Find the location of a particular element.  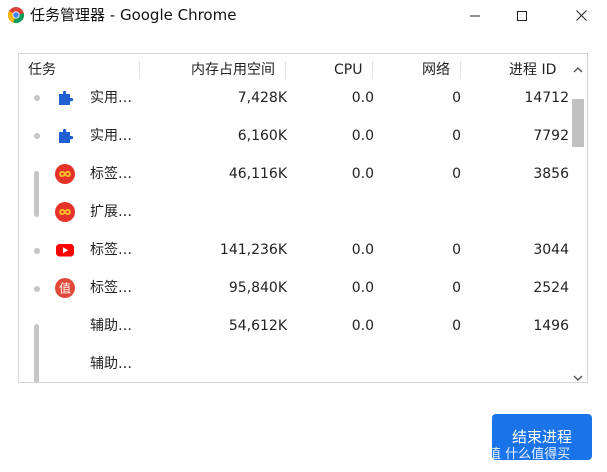

pid-value: 1496 is located at coordinates (551, 326).